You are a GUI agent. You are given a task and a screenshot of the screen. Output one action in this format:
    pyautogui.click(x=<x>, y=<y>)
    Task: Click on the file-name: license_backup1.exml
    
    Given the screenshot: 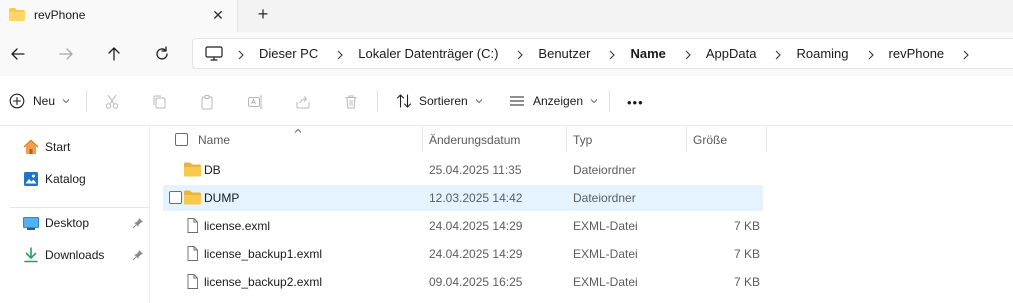 What is the action you would take?
    pyautogui.click(x=263, y=254)
    